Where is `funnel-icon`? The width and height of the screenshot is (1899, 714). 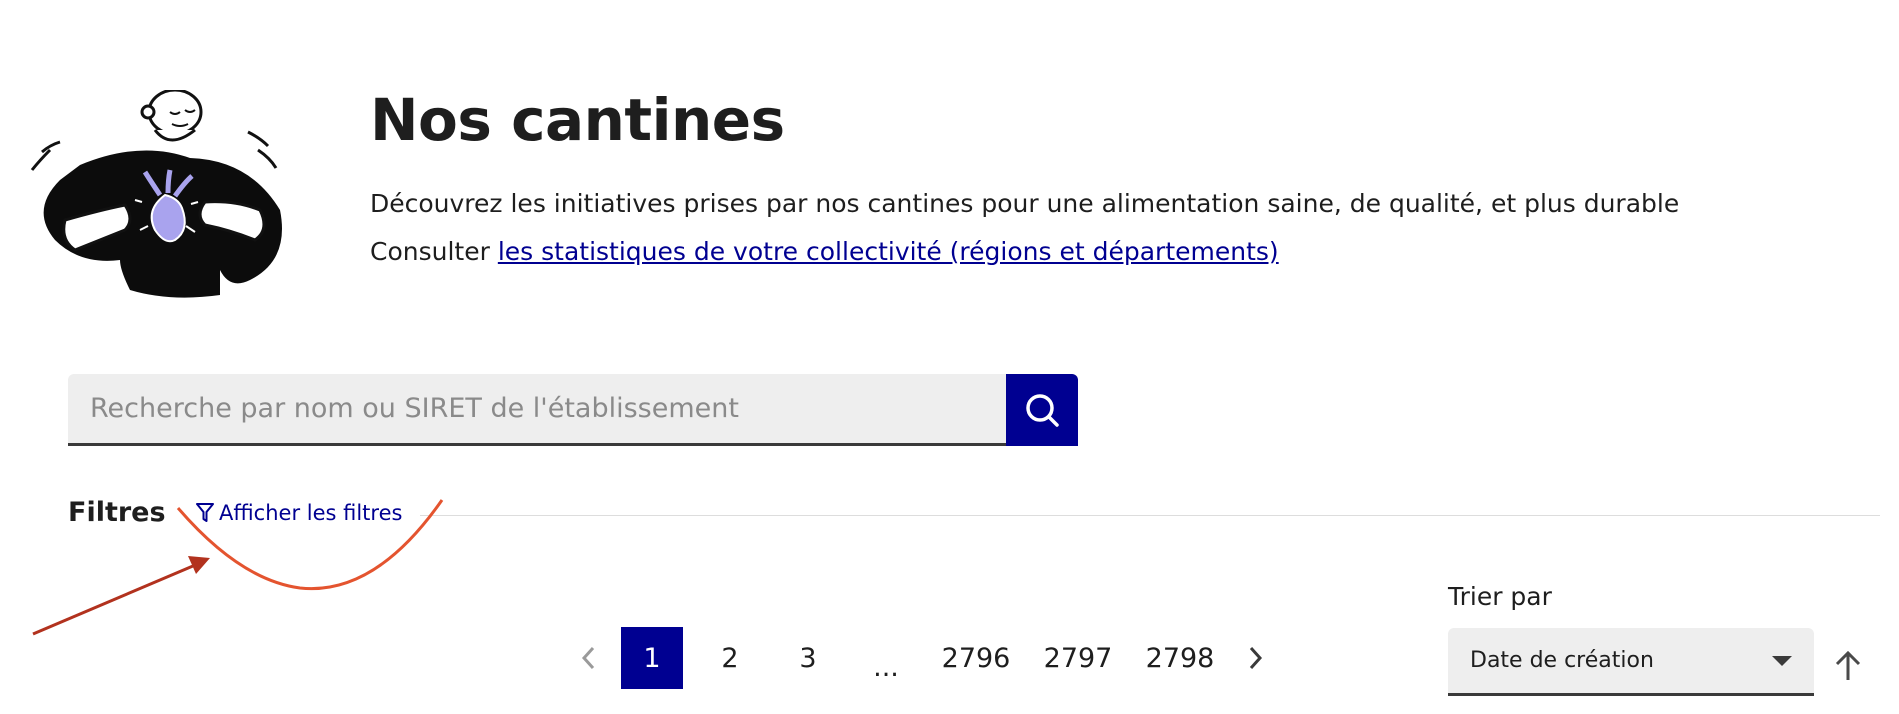
funnel-icon is located at coordinates (205, 512).